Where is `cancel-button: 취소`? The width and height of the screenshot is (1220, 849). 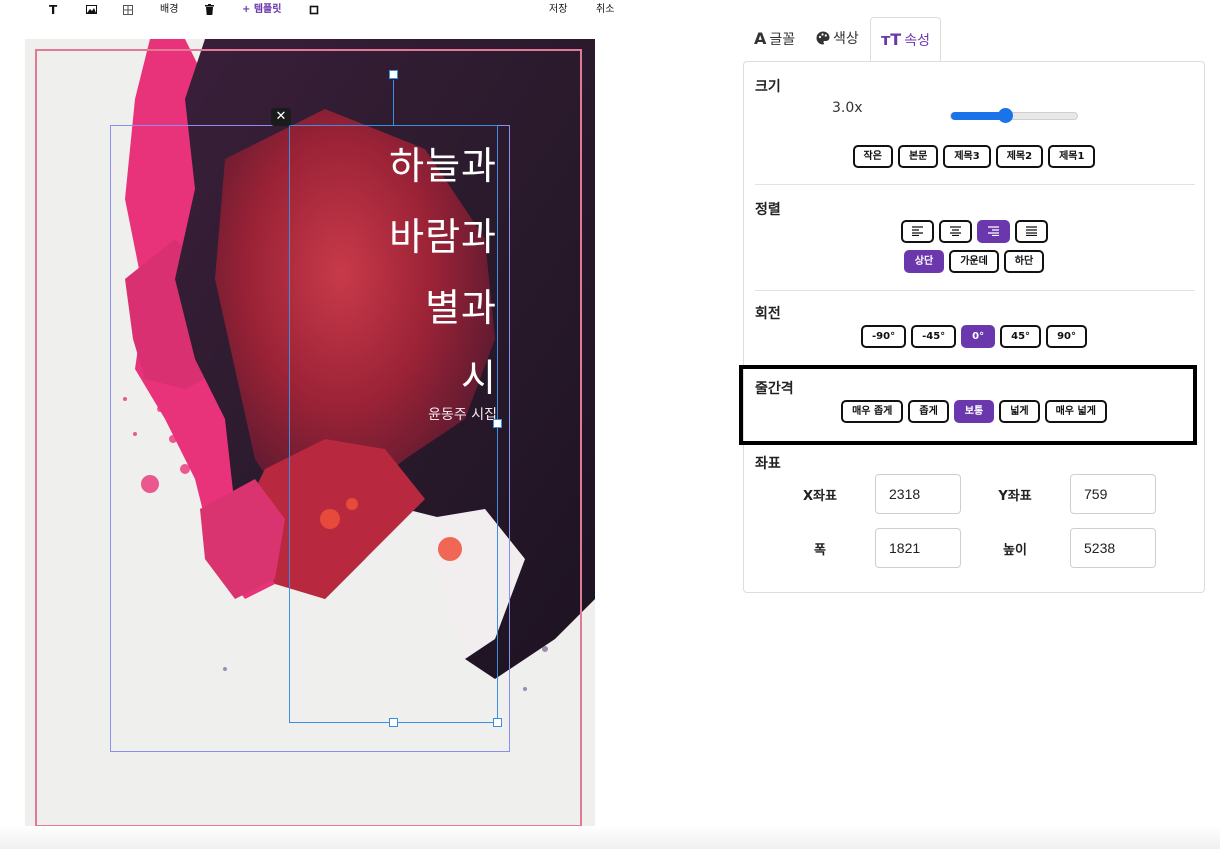
cancel-button: 취소 is located at coordinates (605, 10).